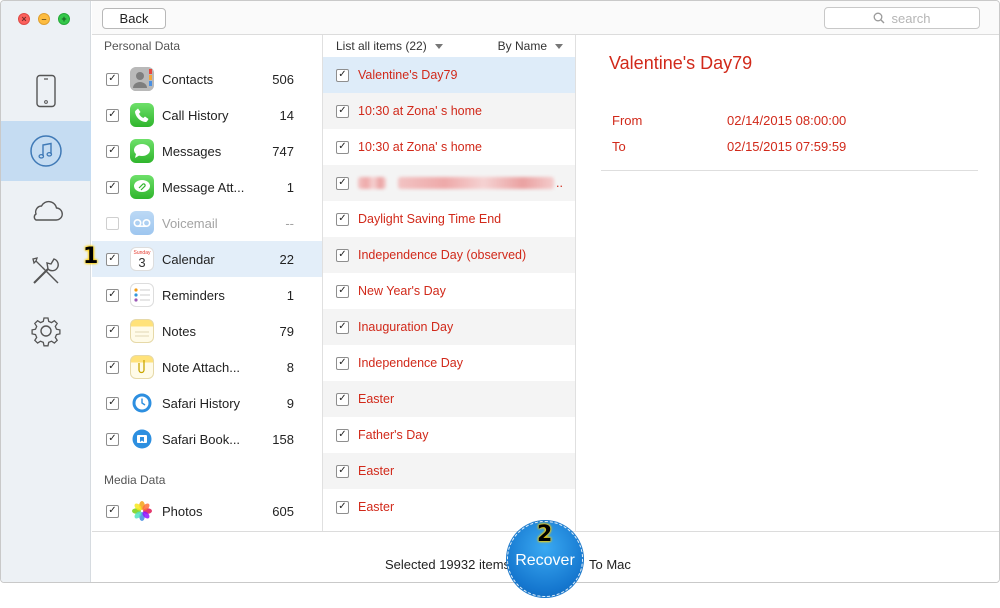 The image size is (1000, 608). I want to click on to-label: To, so click(619, 146).